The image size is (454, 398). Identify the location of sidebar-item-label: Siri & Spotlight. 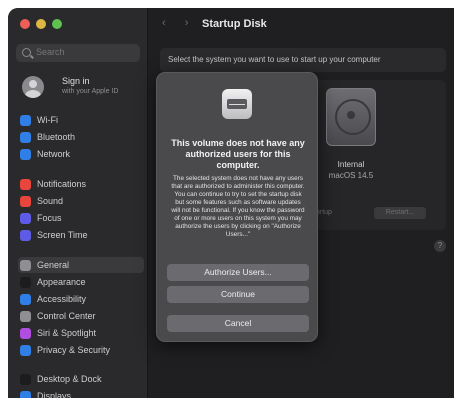
(67, 333).